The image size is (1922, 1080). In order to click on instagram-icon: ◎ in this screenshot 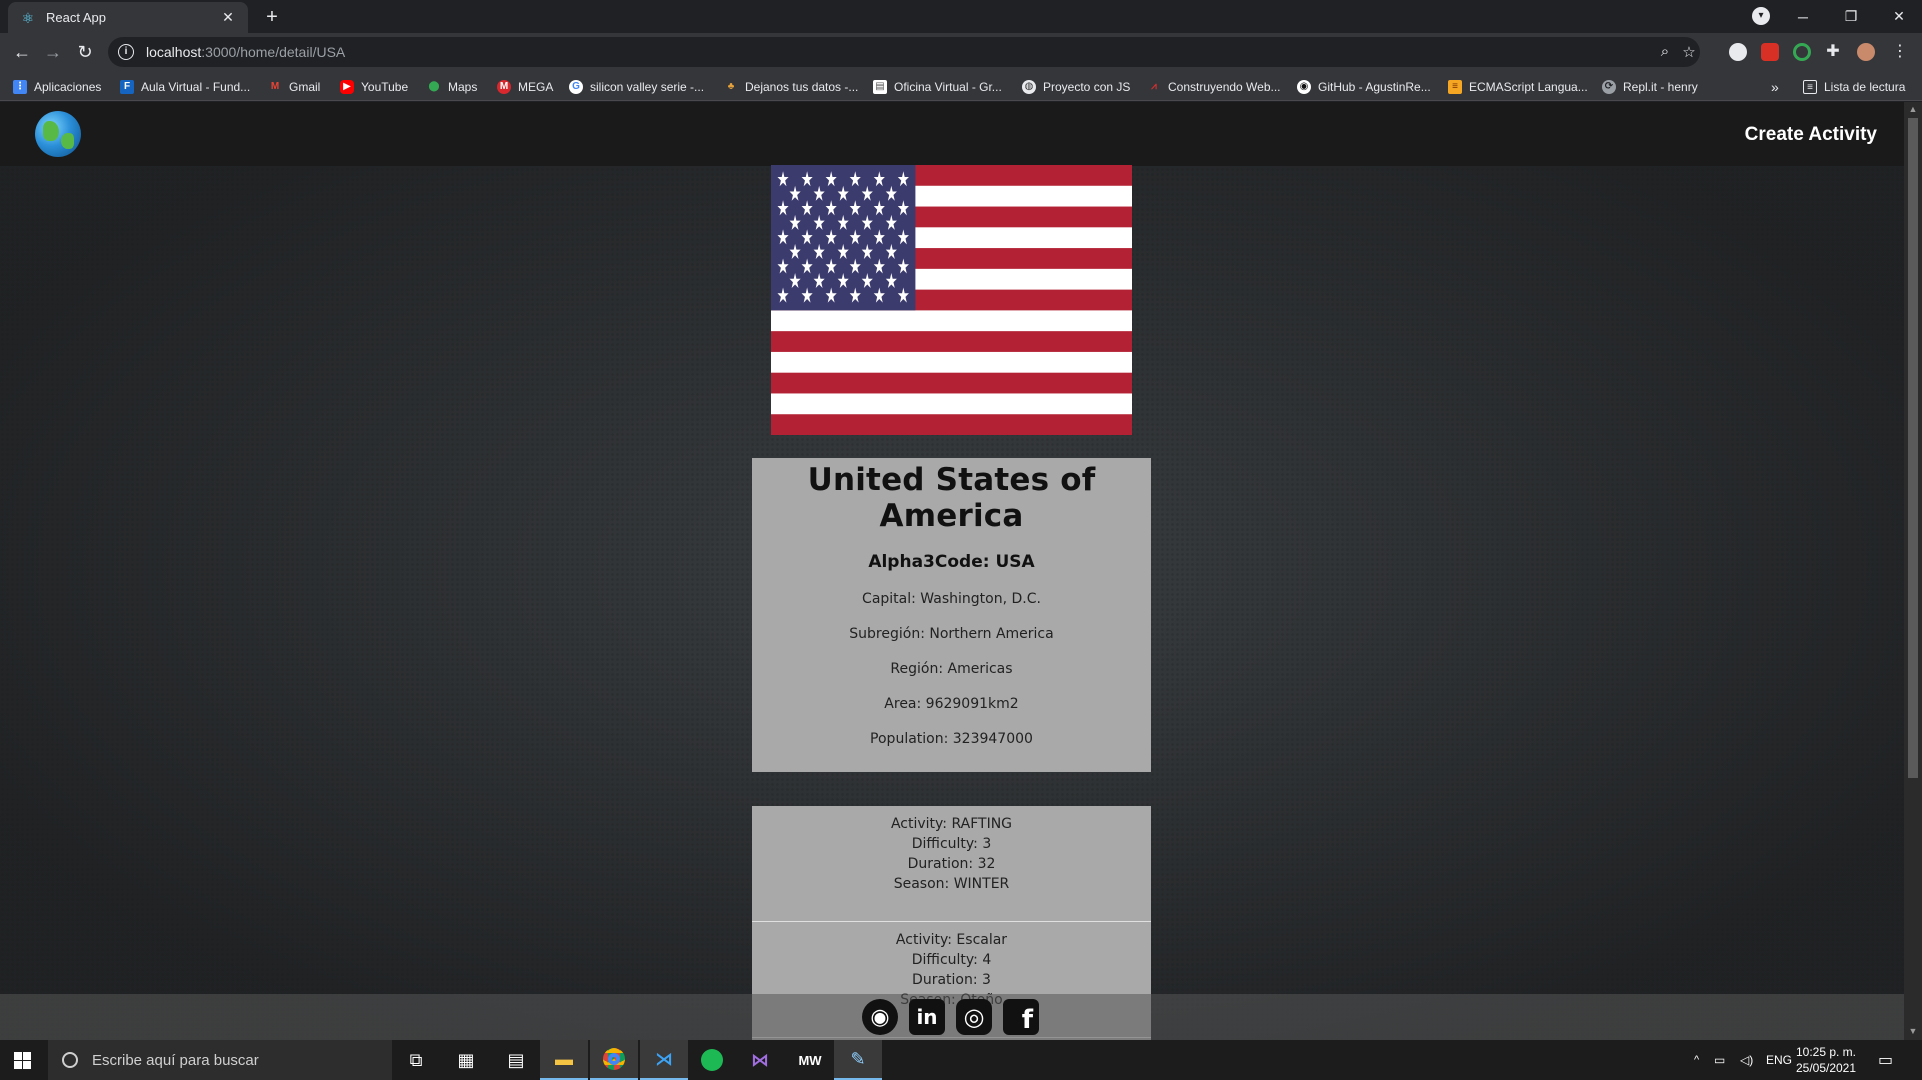, I will do `click(974, 1017)`.